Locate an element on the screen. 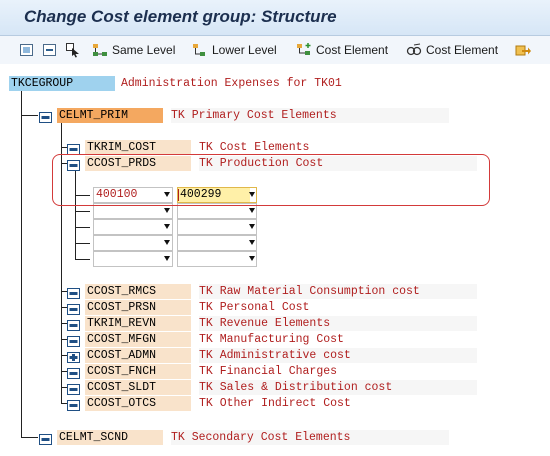 Image resolution: width=550 pixels, height=456 pixels. same-level-icon is located at coordinates (100, 50).